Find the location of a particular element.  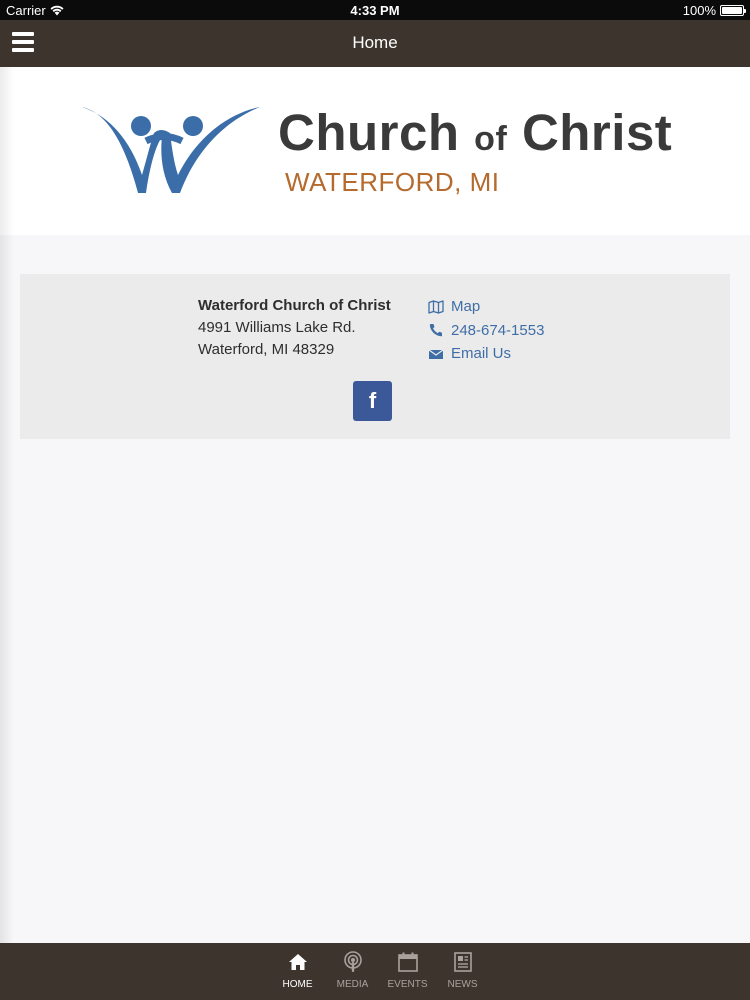

status-time: 4:33 PM is located at coordinates (375, 10).